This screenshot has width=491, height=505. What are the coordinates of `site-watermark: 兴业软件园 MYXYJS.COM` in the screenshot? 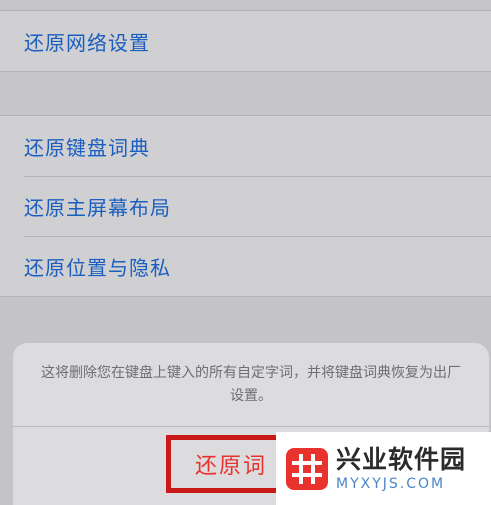 It's located at (383, 468).